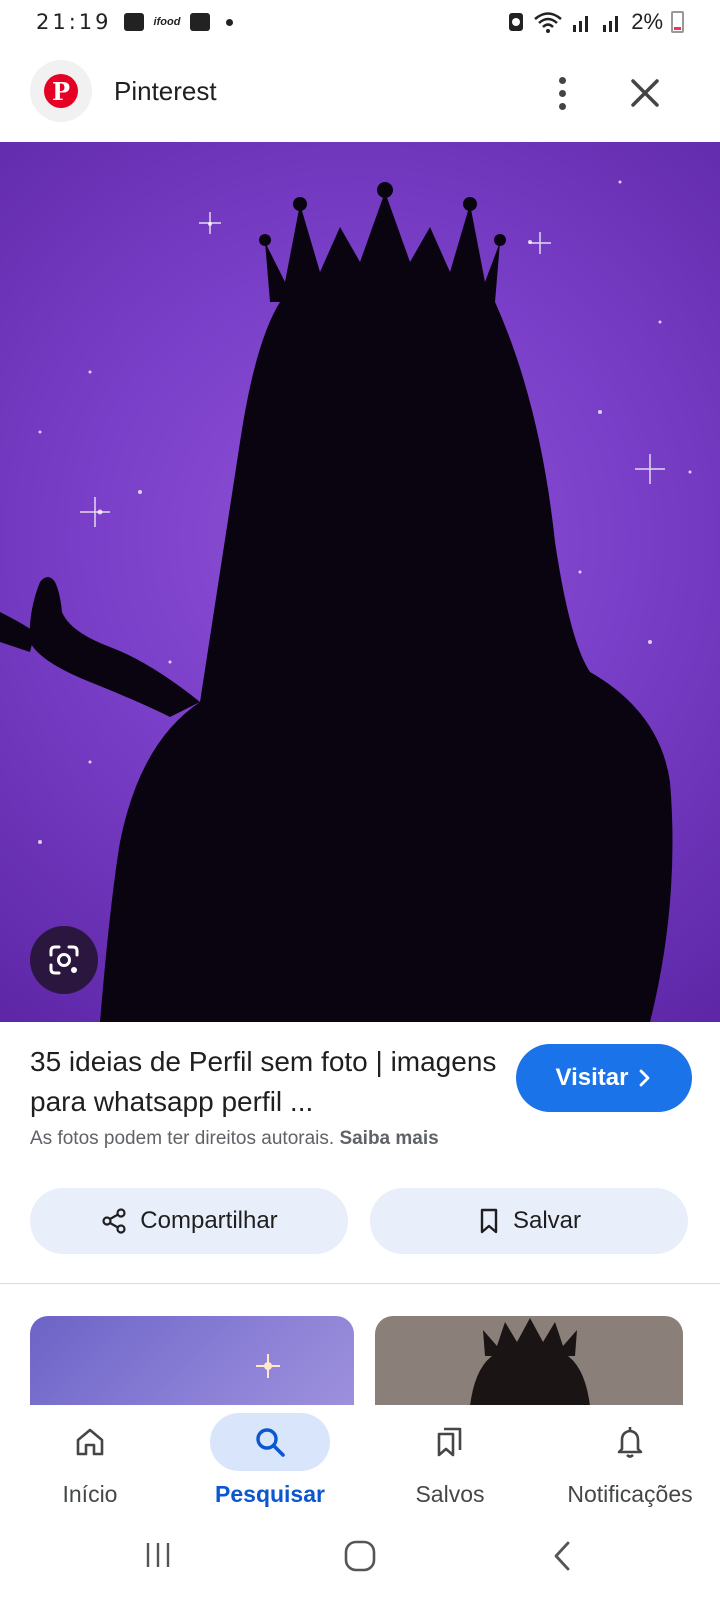  Describe the element at coordinates (645, 93) in the screenshot. I see `close-icon` at that location.